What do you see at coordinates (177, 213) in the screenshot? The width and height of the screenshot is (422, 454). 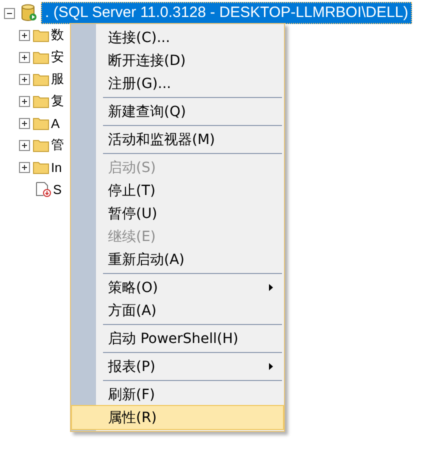 I see `menu-item: 暂停(U)` at bounding box center [177, 213].